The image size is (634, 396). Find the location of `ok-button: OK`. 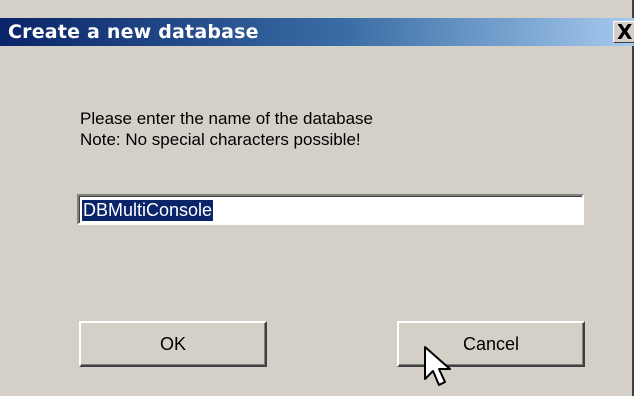

ok-button: OK is located at coordinates (173, 344).